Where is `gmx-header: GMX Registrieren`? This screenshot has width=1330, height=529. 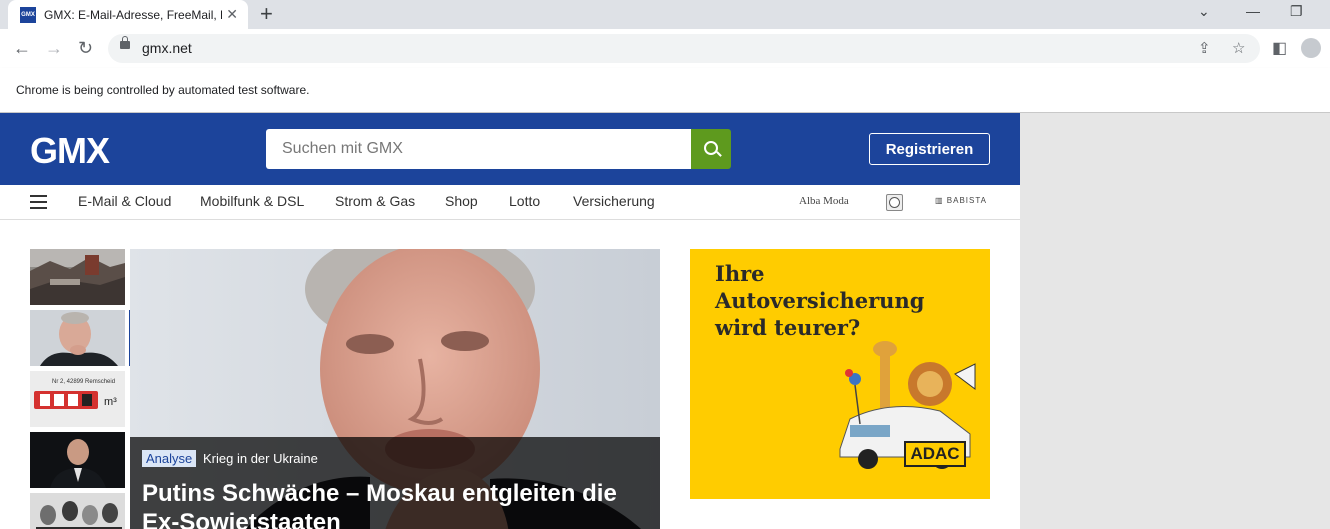
gmx-header: GMX Registrieren is located at coordinates (510, 149).